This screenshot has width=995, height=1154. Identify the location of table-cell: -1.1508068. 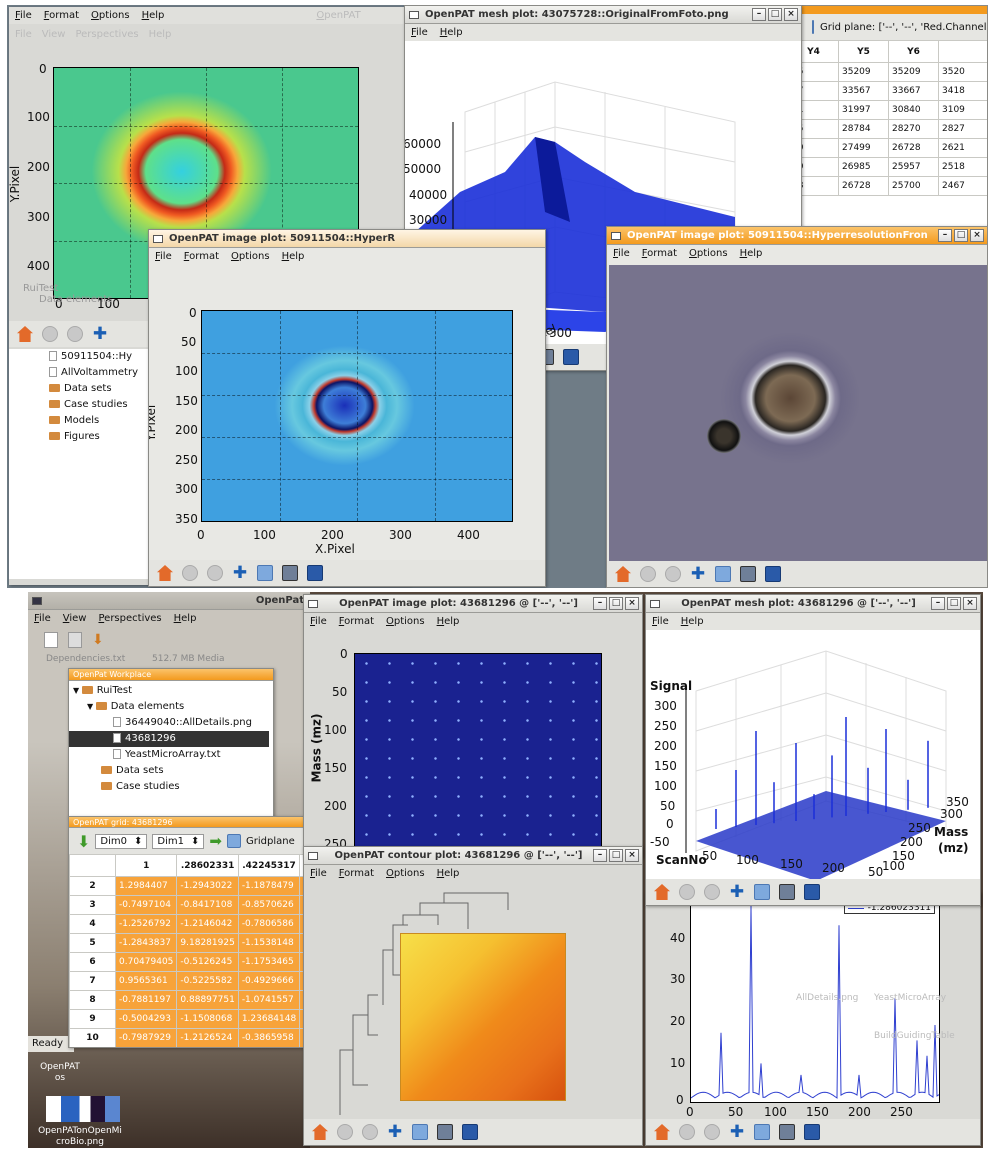
(207, 1019).